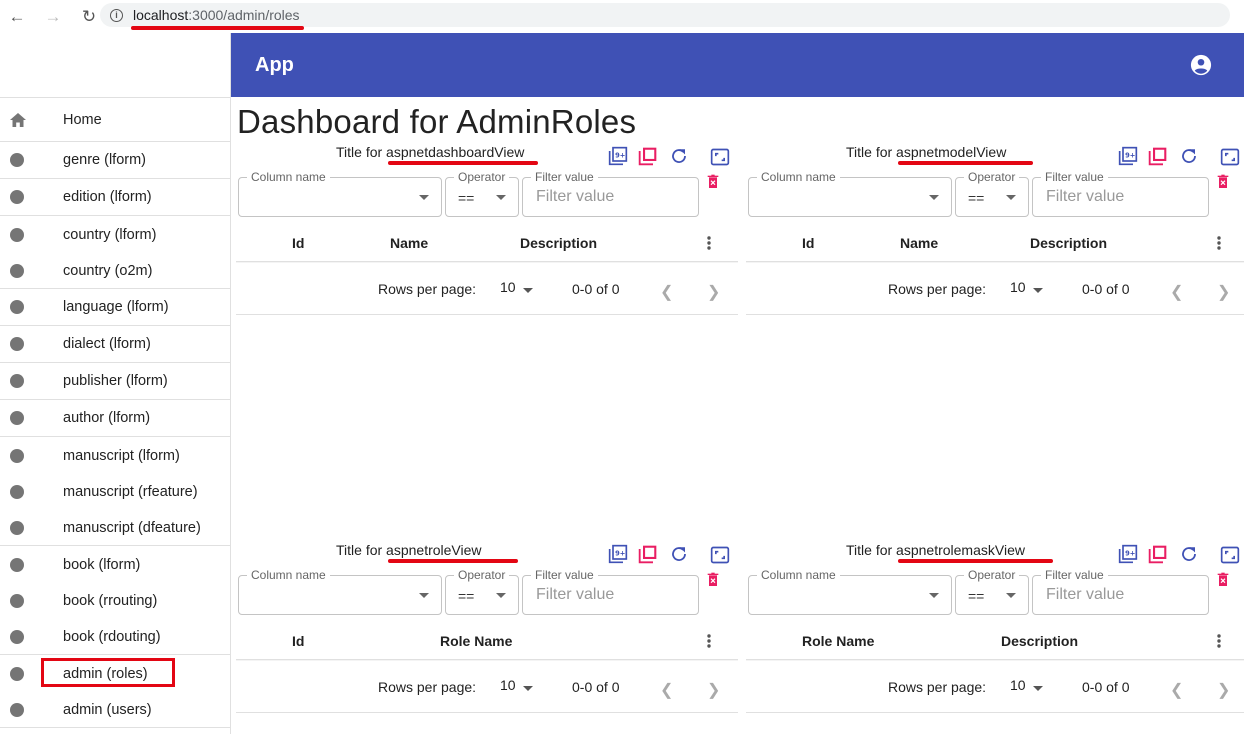  What do you see at coordinates (89, 17) in the screenshot?
I see `reload-icon: ↻` at bounding box center [89, 17].